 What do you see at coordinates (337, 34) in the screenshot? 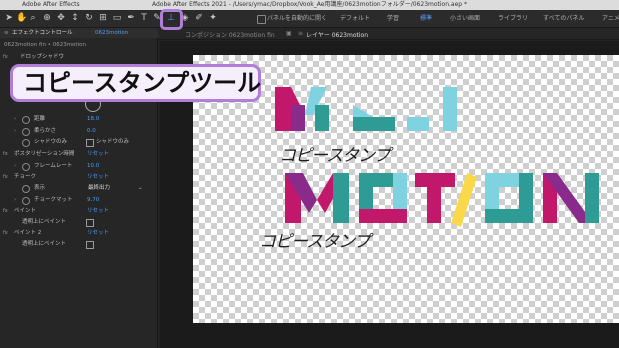
I see `layer-tab: レイヤー 0623motion` at bounding box center [337, 34].